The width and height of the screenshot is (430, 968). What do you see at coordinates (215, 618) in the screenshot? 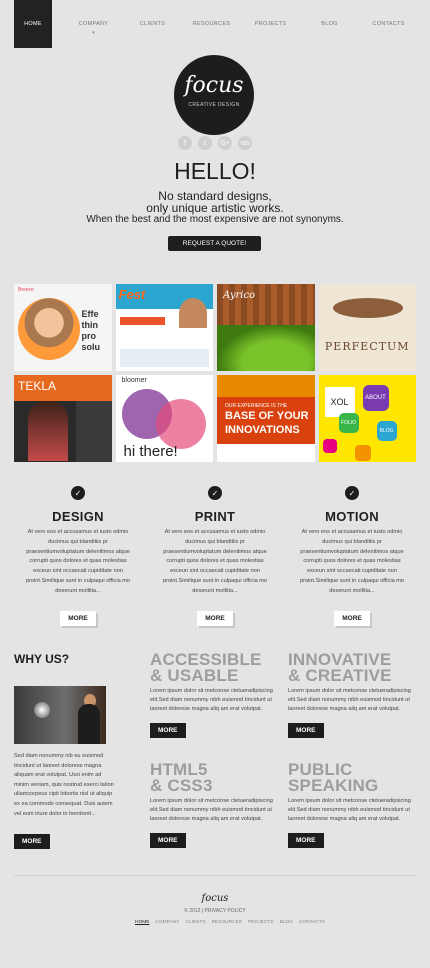
I see `print-more-button: MORE` at bounding box center [215, 618].